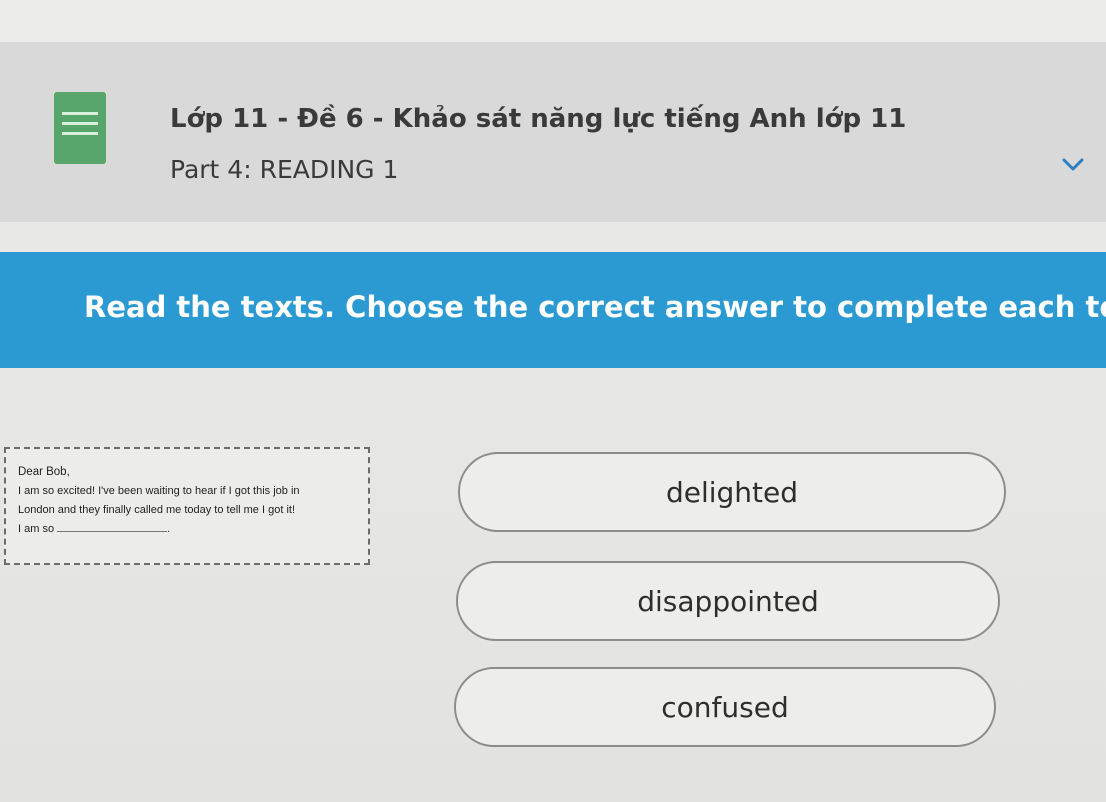 This screenshot has height=802, width=1106. What do you see at coordinates (112, 528) in the screenshot?
I see `answer-blank` at bounding box center [112, 528].